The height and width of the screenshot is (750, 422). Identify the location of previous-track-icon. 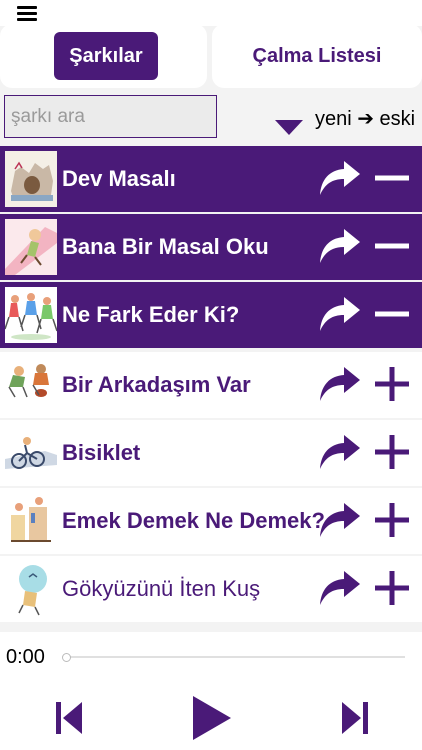
(69, 720).